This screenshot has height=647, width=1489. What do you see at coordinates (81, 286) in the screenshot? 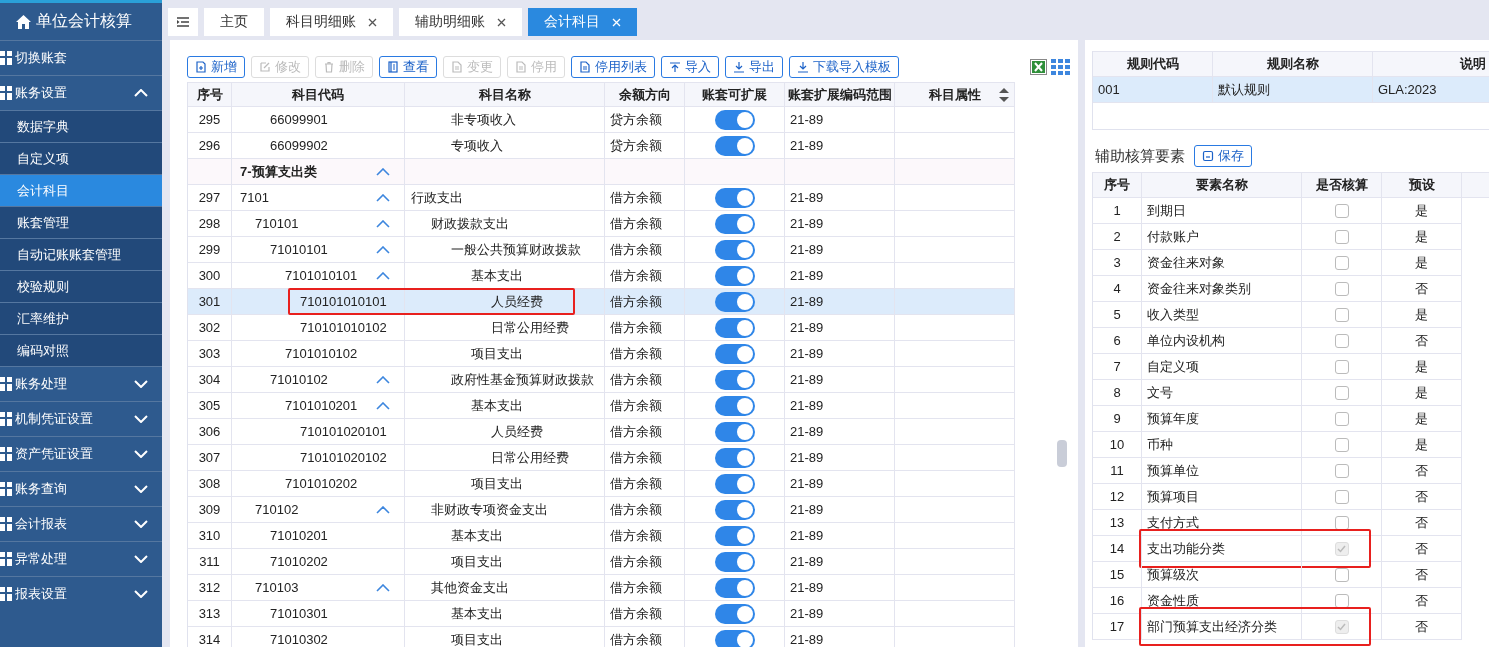
I see `sidebar-item: 校验规则` at bounding box center [81, 286].